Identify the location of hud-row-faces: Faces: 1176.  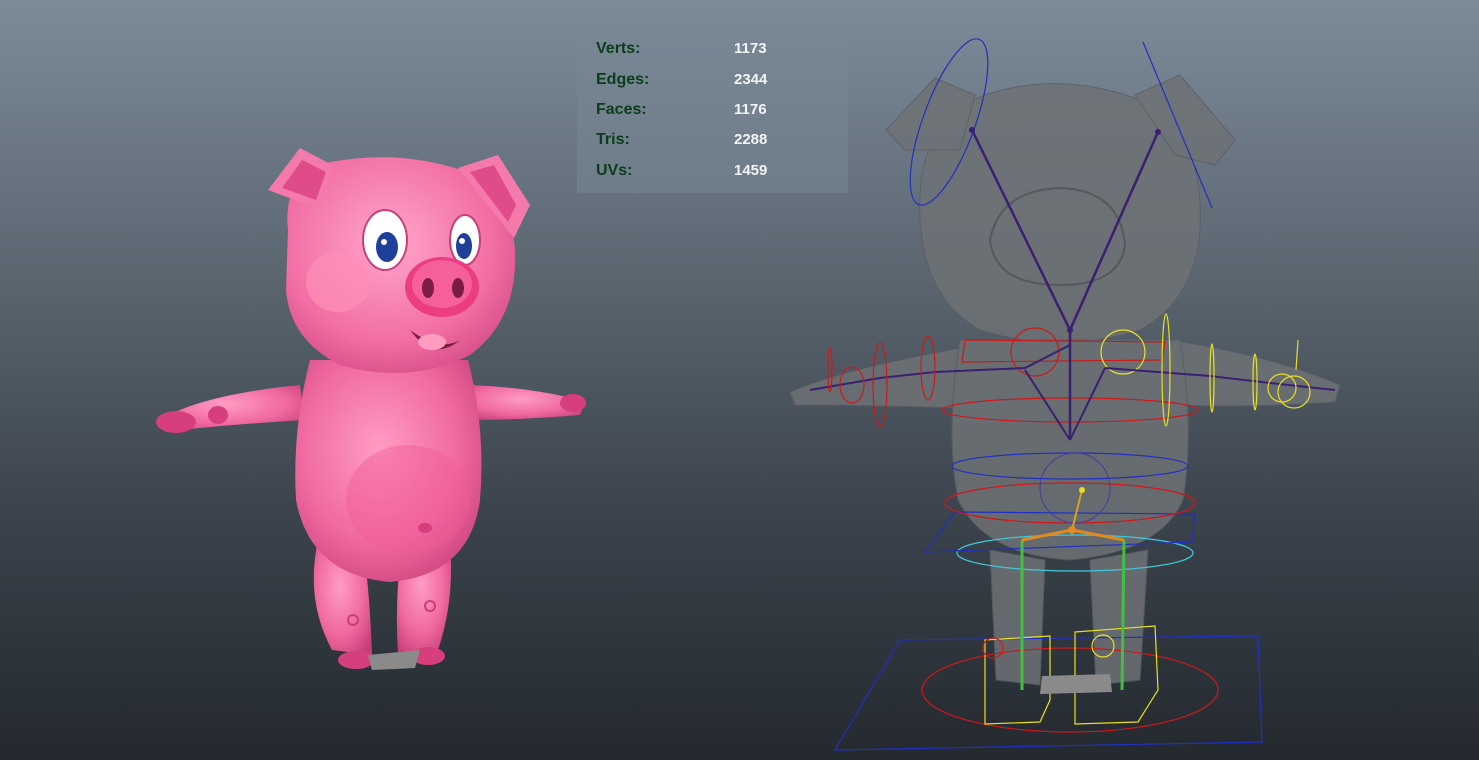
(712, 116).